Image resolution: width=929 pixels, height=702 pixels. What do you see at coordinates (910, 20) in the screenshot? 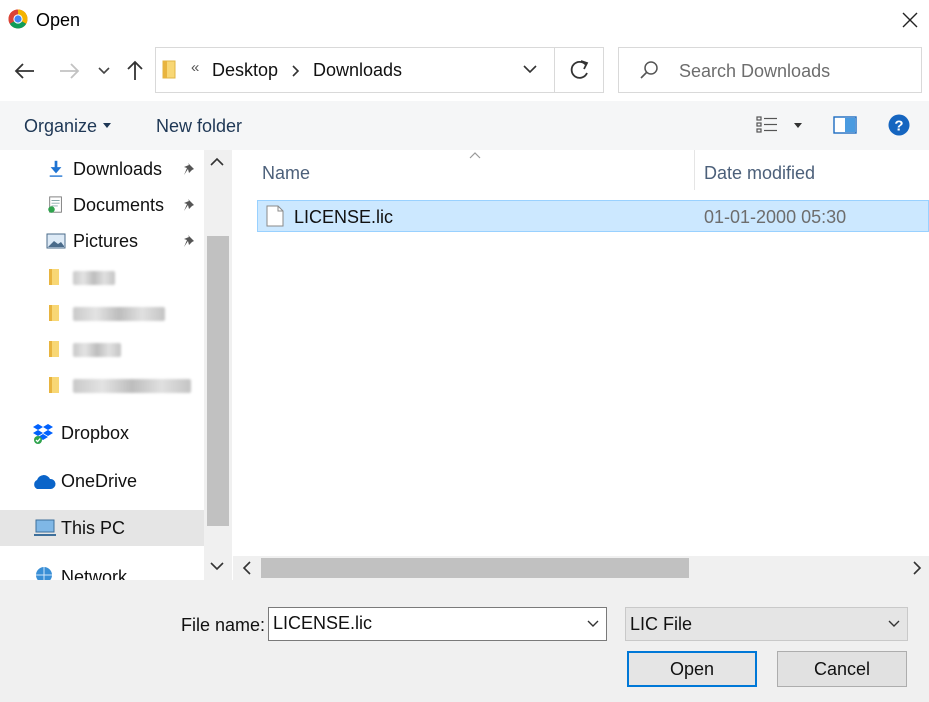
I see `close-icon` at bounding box center [910, 20].